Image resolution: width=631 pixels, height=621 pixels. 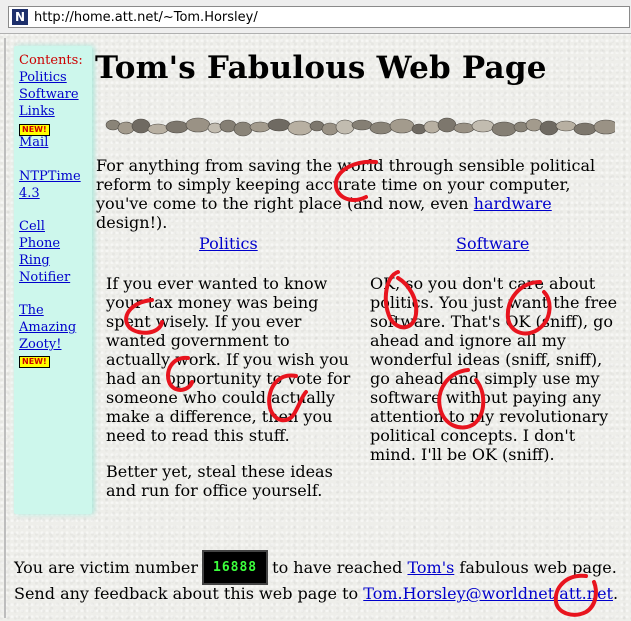 I want to click on browser-toolbar: N http://home.att.net/~Tom.Horsley/, so click(x=315, y=17).